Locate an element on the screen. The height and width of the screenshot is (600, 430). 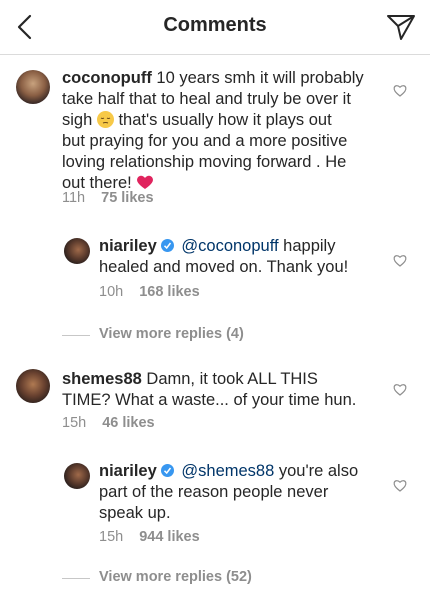
comment-body: that's usually how it plays out is located at coordinates (225, 120).